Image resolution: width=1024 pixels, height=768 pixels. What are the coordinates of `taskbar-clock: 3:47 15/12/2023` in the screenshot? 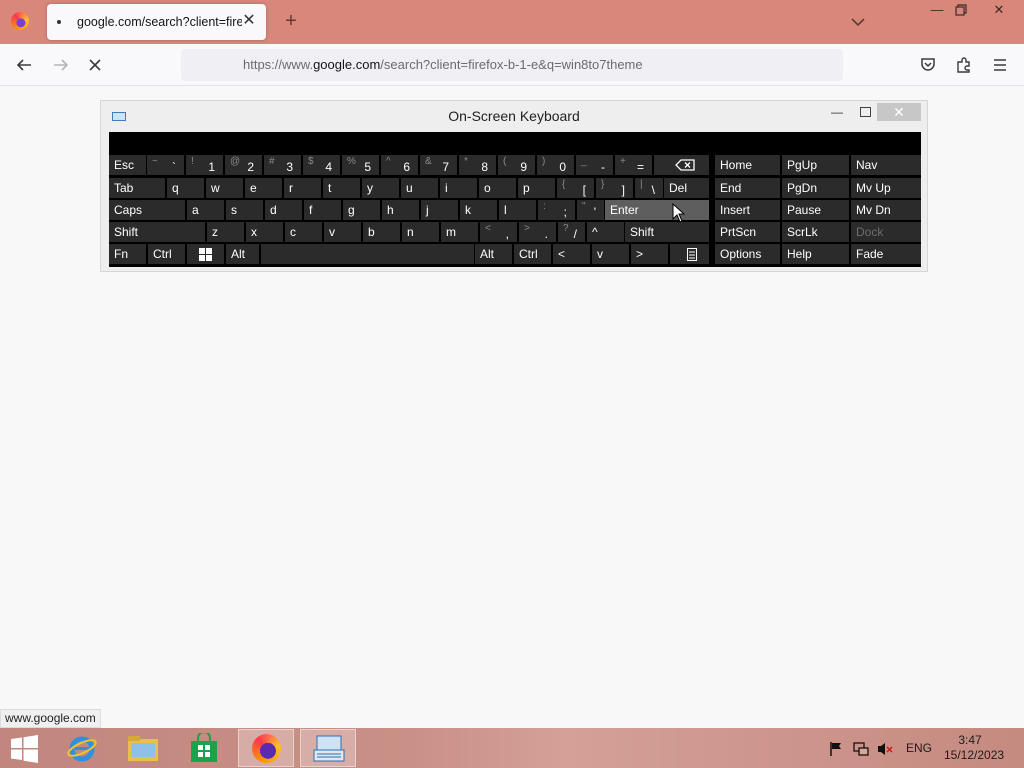 It's located at (974, 747).